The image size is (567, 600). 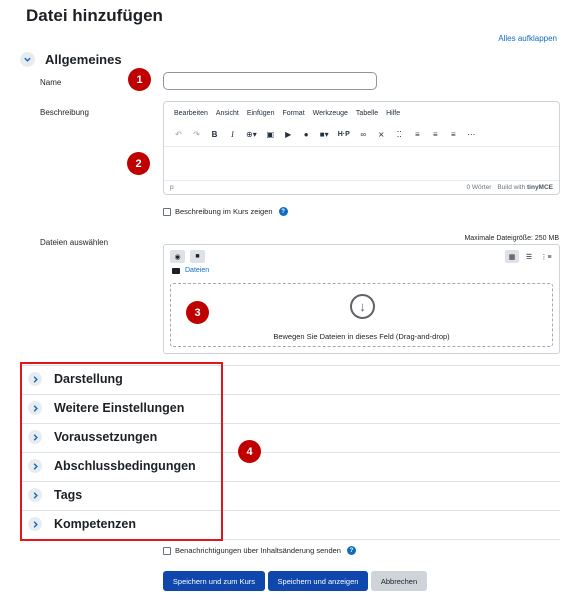 I want to click on media-icon: ▶, so click(x=288, y=134).